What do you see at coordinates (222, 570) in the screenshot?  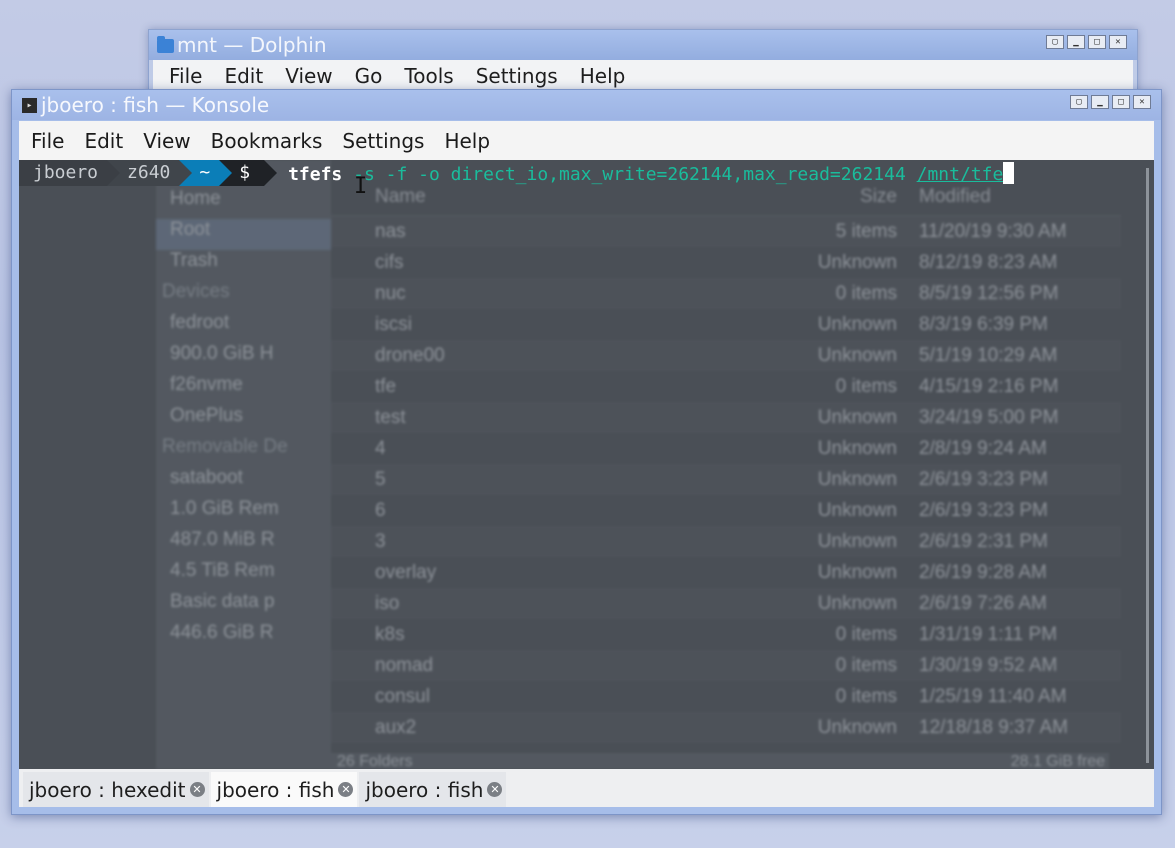 I see `places-item: 4.5 TiB Rem` at bounding box center [222, 570].